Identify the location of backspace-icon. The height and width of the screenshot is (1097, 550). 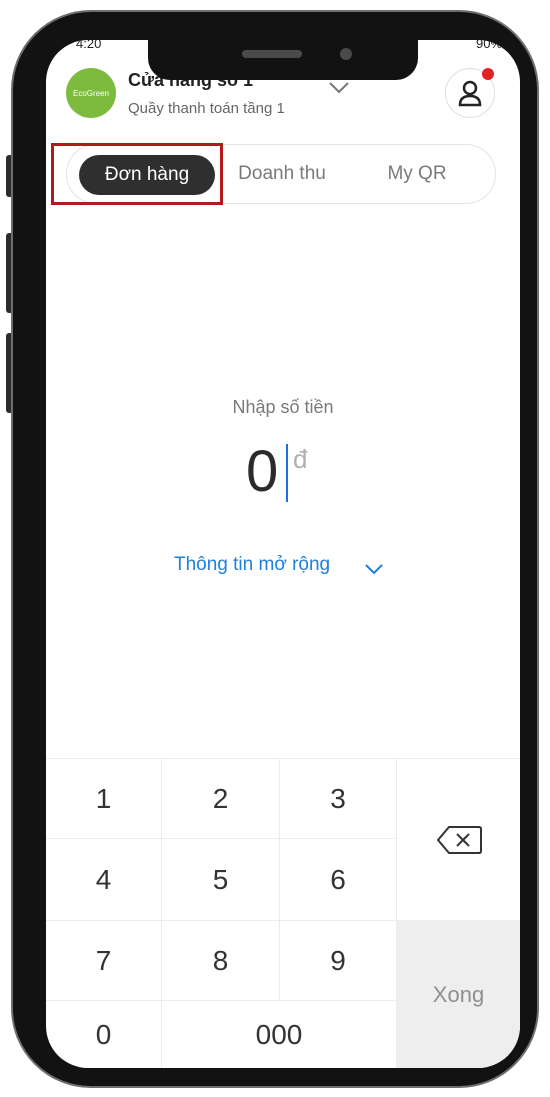
(459, 839).